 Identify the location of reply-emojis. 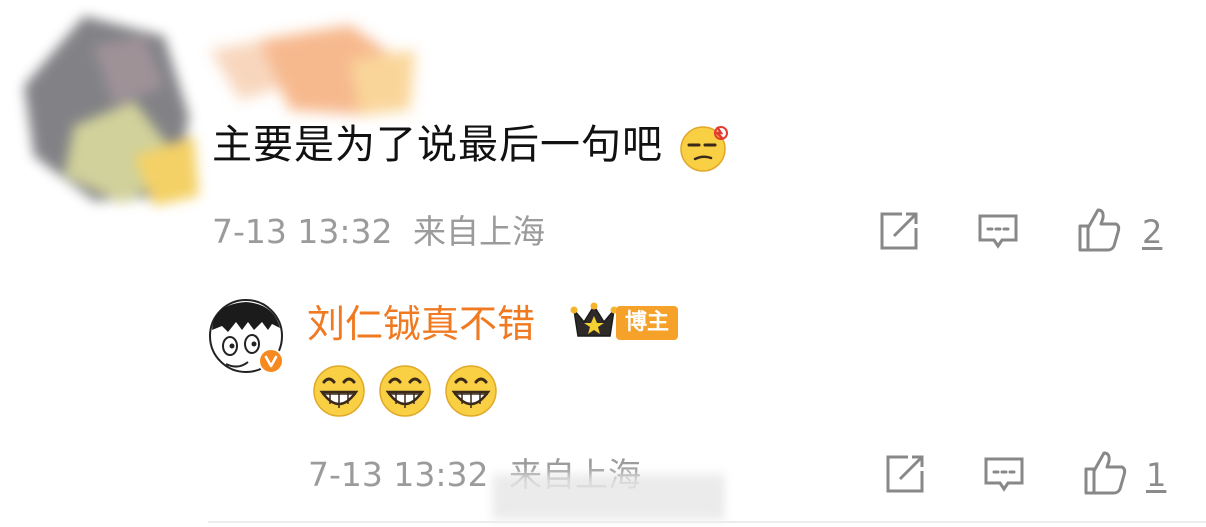
(407, 392).